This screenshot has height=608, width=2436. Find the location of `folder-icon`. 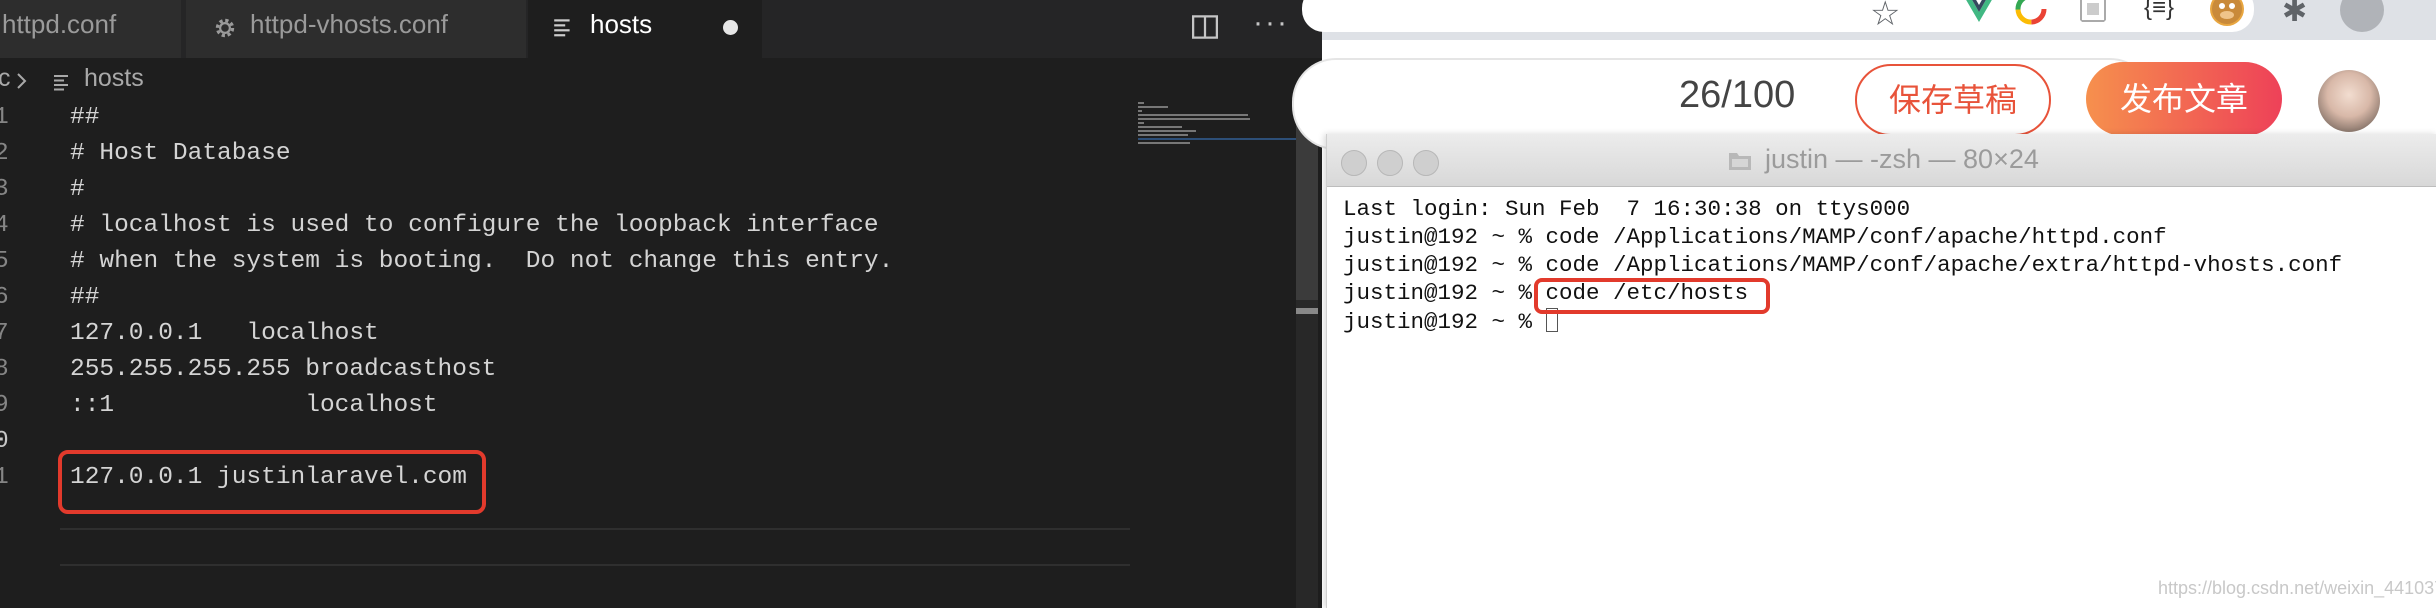

folder-icon is located at coordinates (1740, 161).